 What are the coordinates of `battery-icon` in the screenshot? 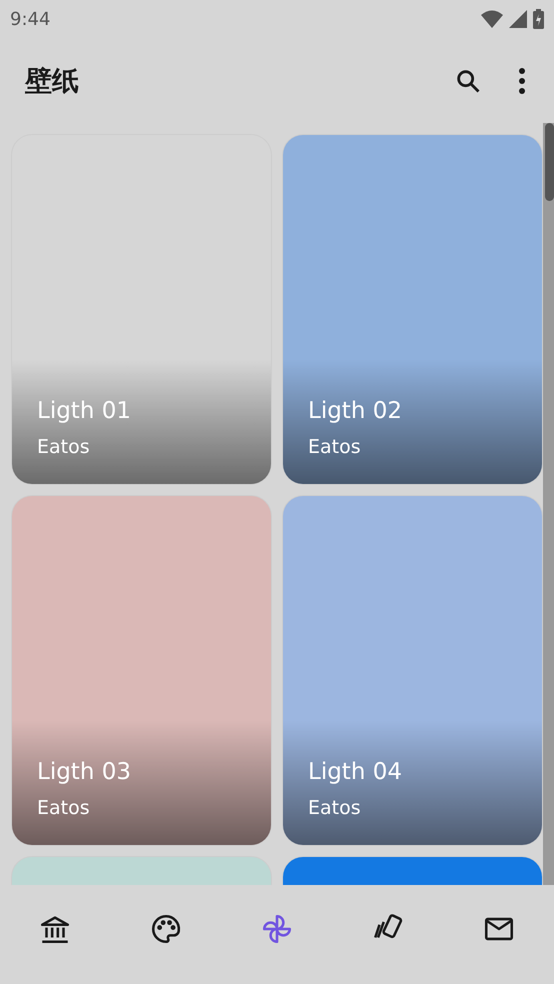 It's located at (538, 19).